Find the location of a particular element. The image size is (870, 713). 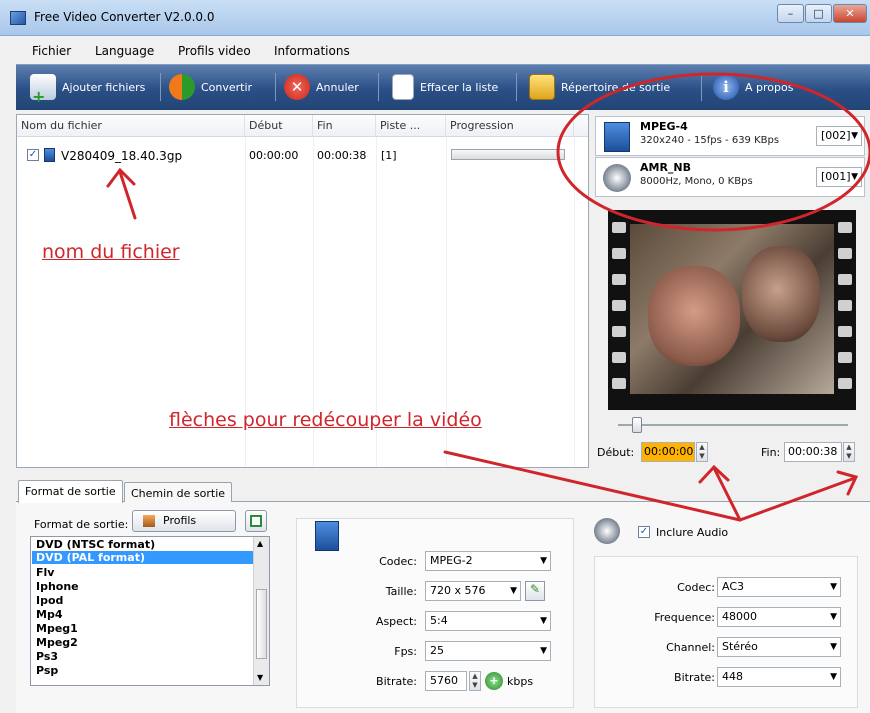

trim-slider is located at coordinates (733, 425).